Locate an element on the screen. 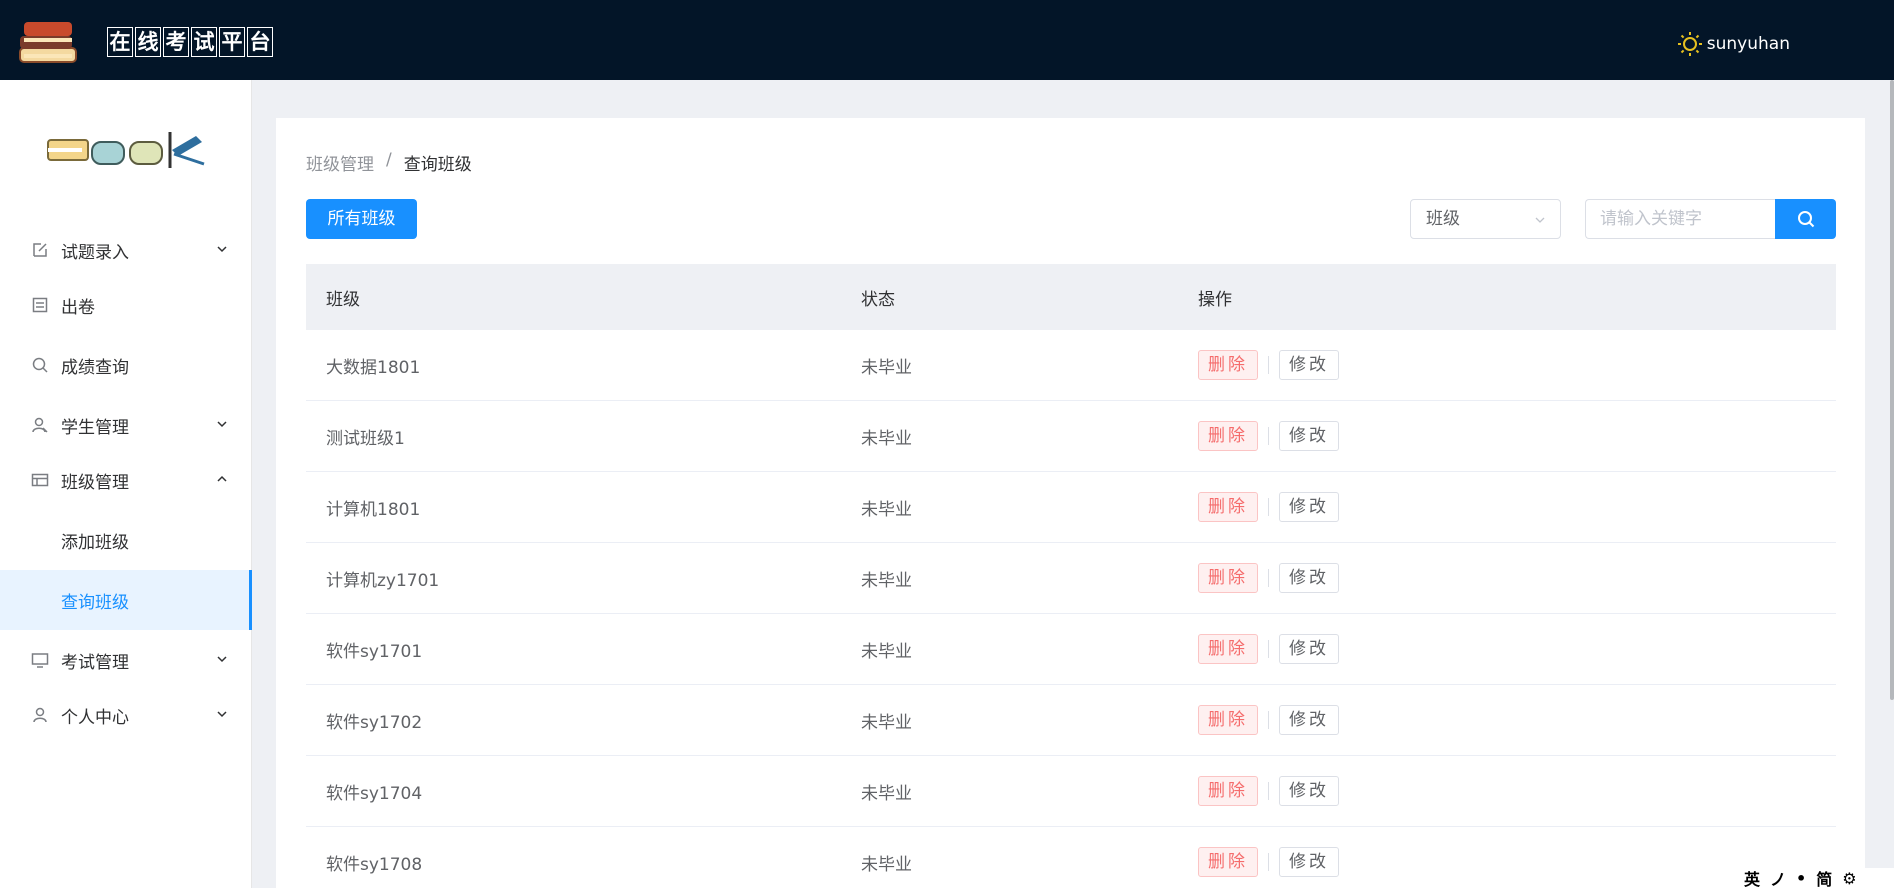  menu-item-class-manage: 班级管理 is located at coordinates (126, 480).